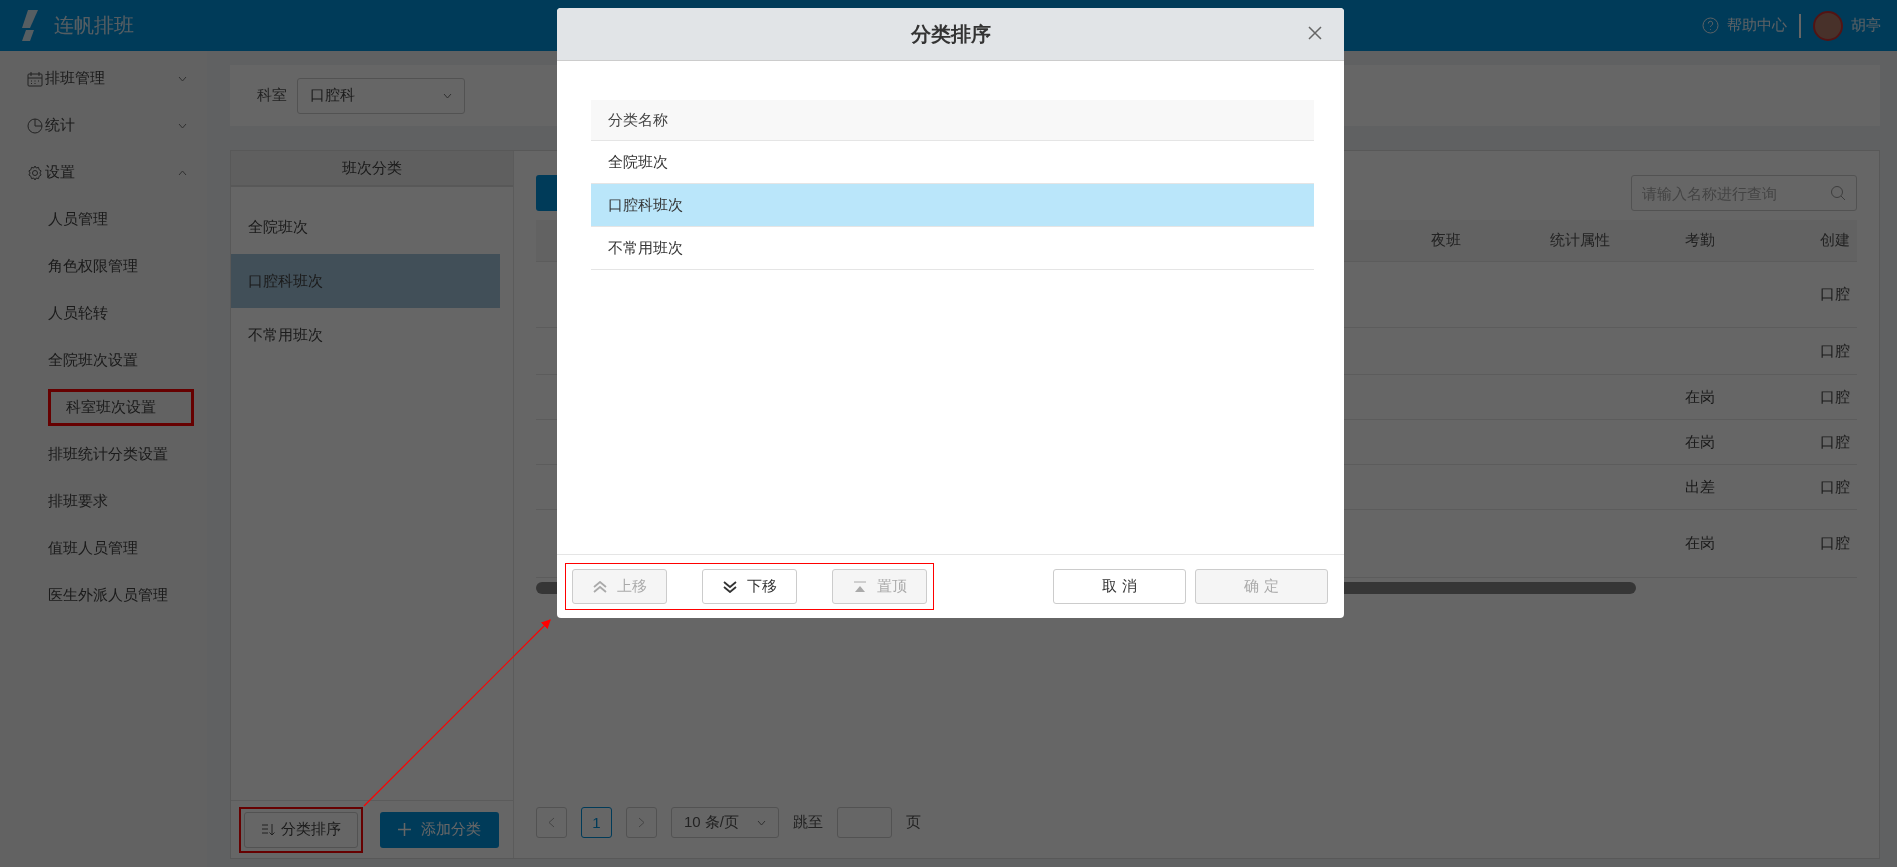 The image size is (1897, 867). Describe the element at coordinates (268, 829) in the screenshot. I see `sort-icon` at that location.